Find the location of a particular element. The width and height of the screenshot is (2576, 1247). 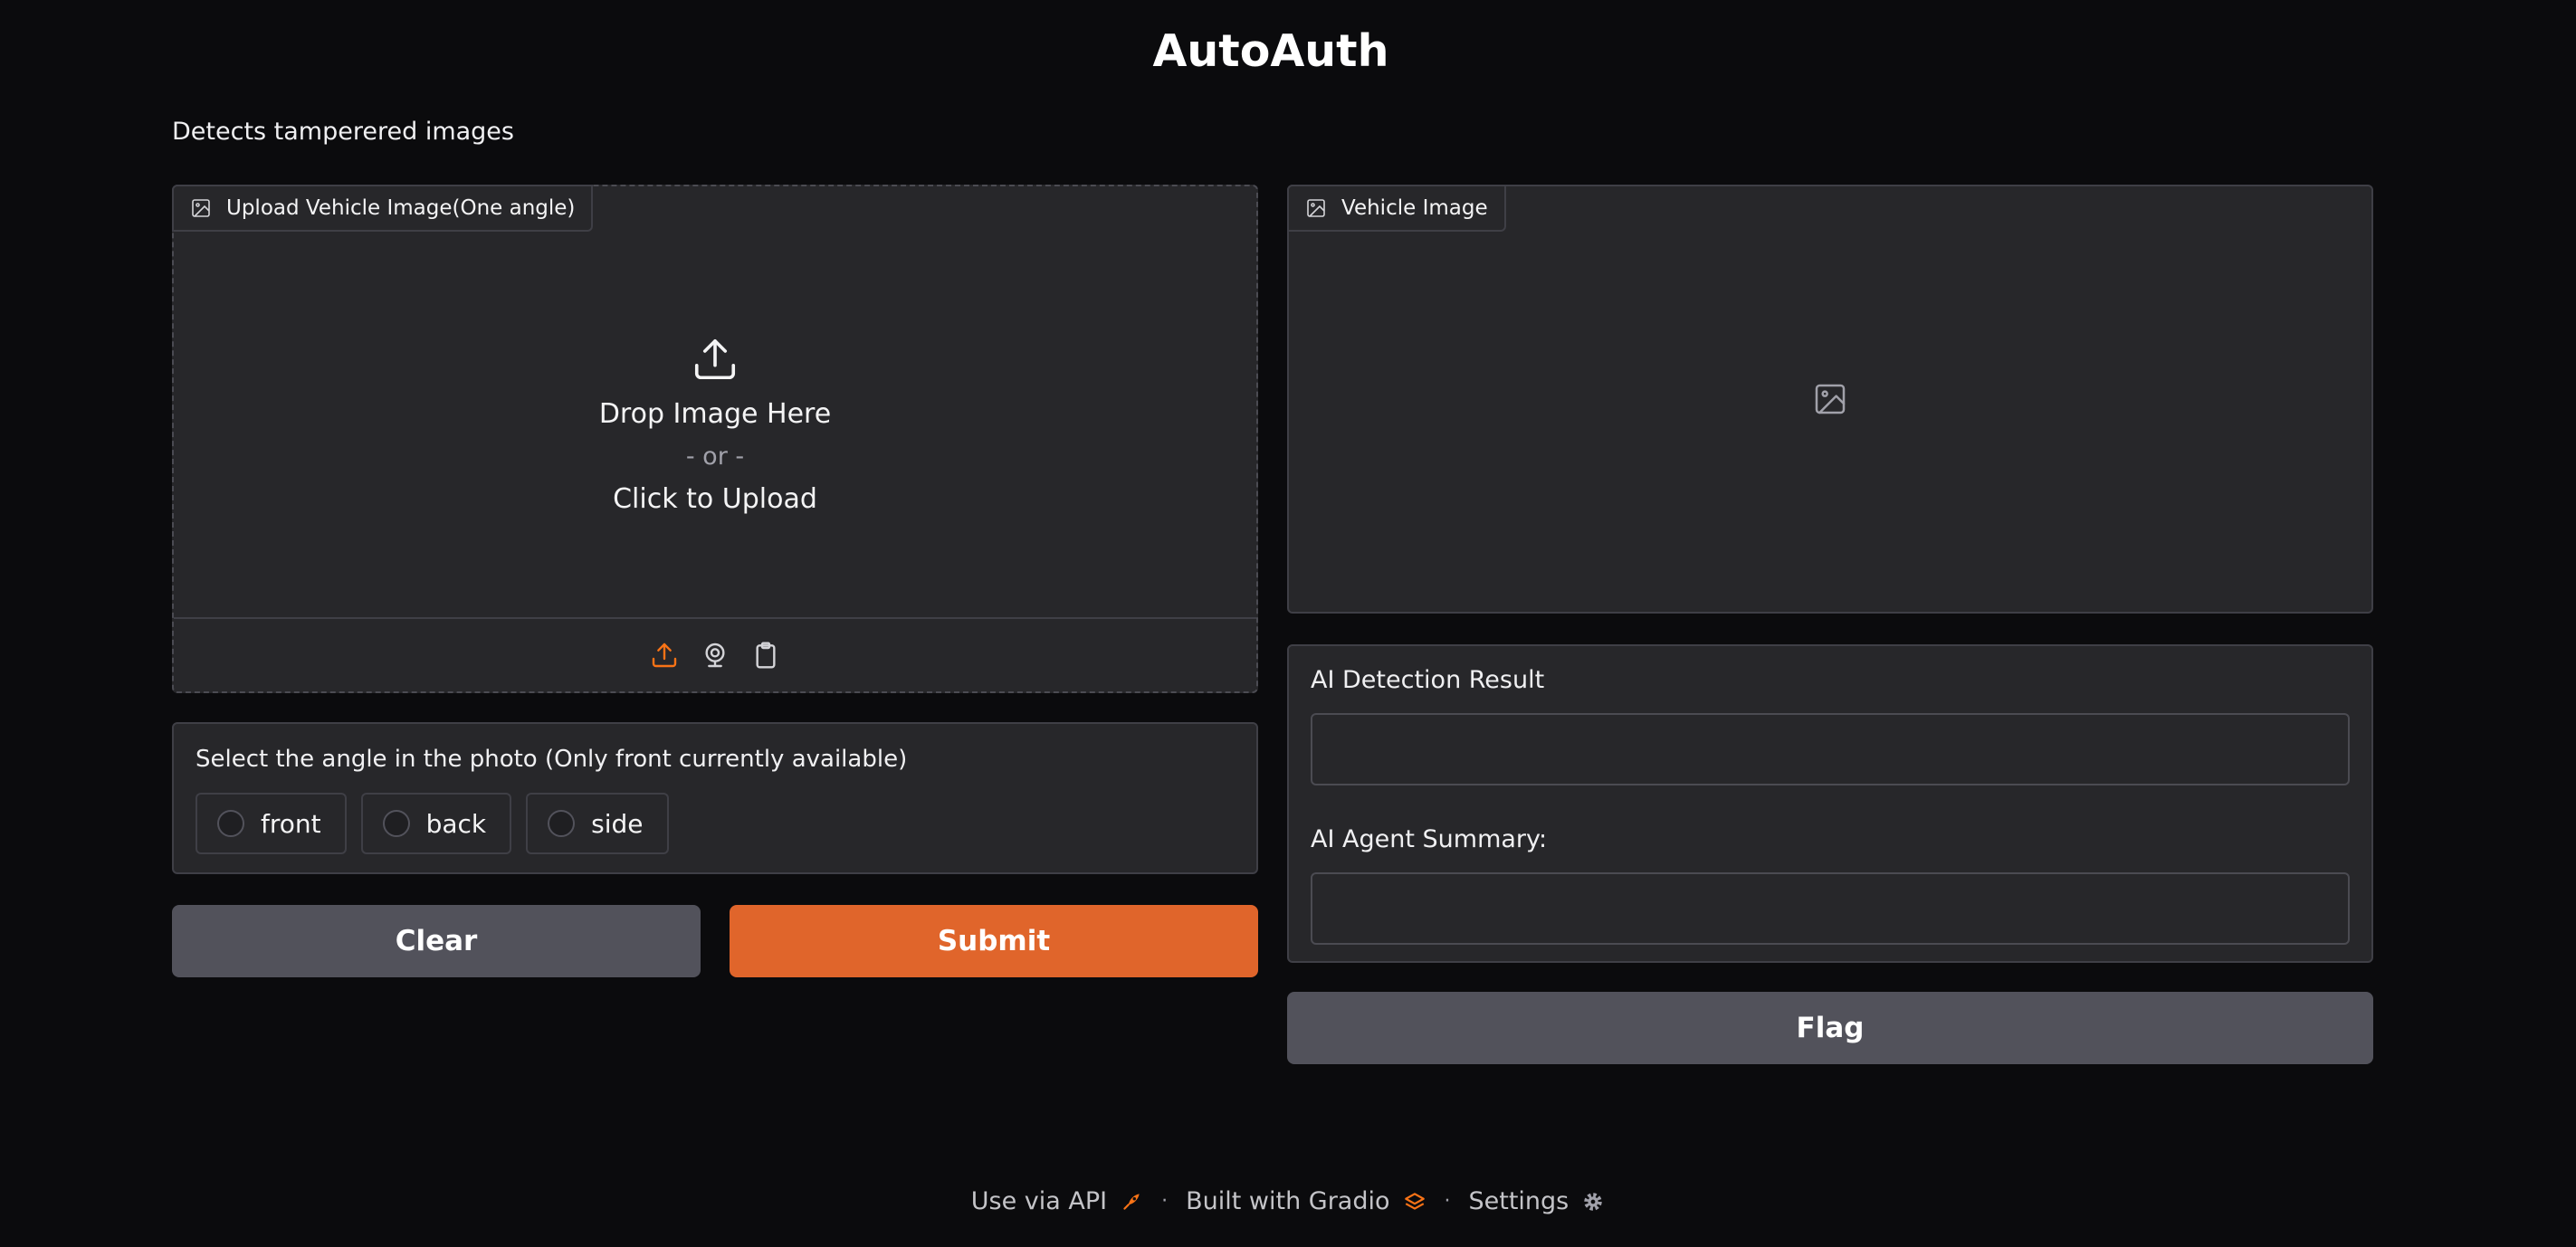

angle-options: front back side is located at coordinates (433, 823).